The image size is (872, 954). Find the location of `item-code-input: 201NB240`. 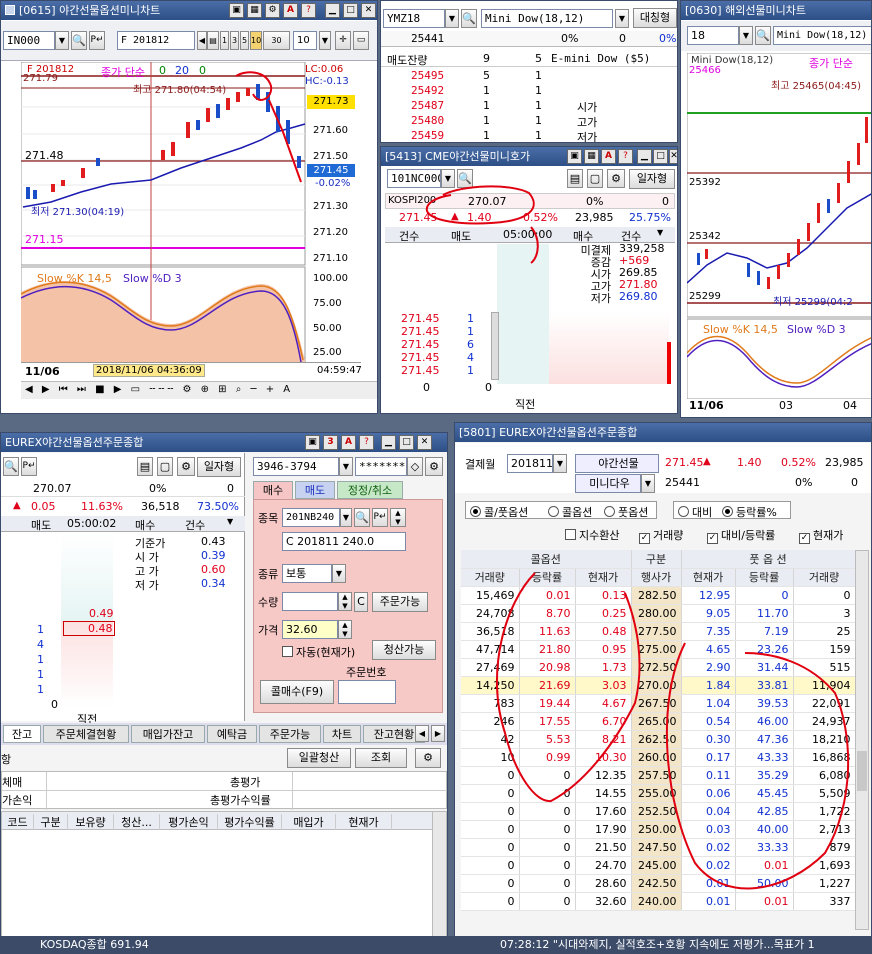

item-code-input: 201NB240 is located at coordinates (311, 517).